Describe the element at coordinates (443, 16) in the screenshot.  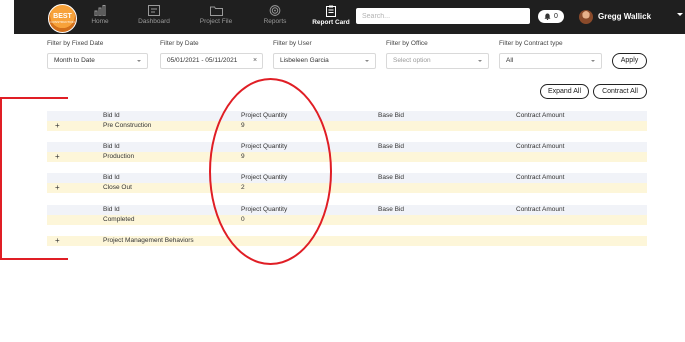
I see `search-input` at that location.